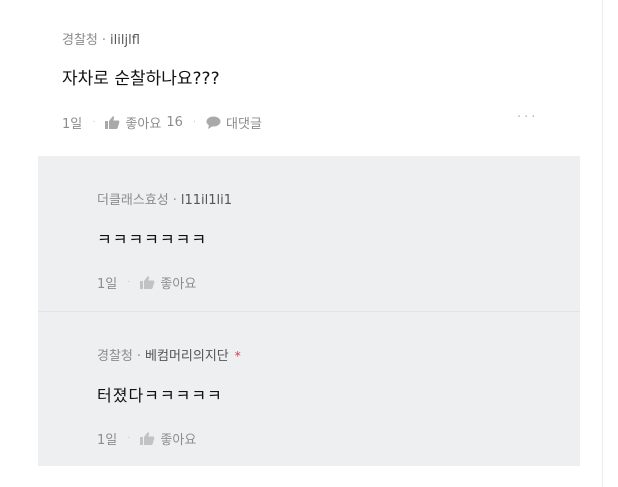 The height and width of the screenshot is (487, 618). I want to click on reply-channel: 경찰청, so click(115, 356).